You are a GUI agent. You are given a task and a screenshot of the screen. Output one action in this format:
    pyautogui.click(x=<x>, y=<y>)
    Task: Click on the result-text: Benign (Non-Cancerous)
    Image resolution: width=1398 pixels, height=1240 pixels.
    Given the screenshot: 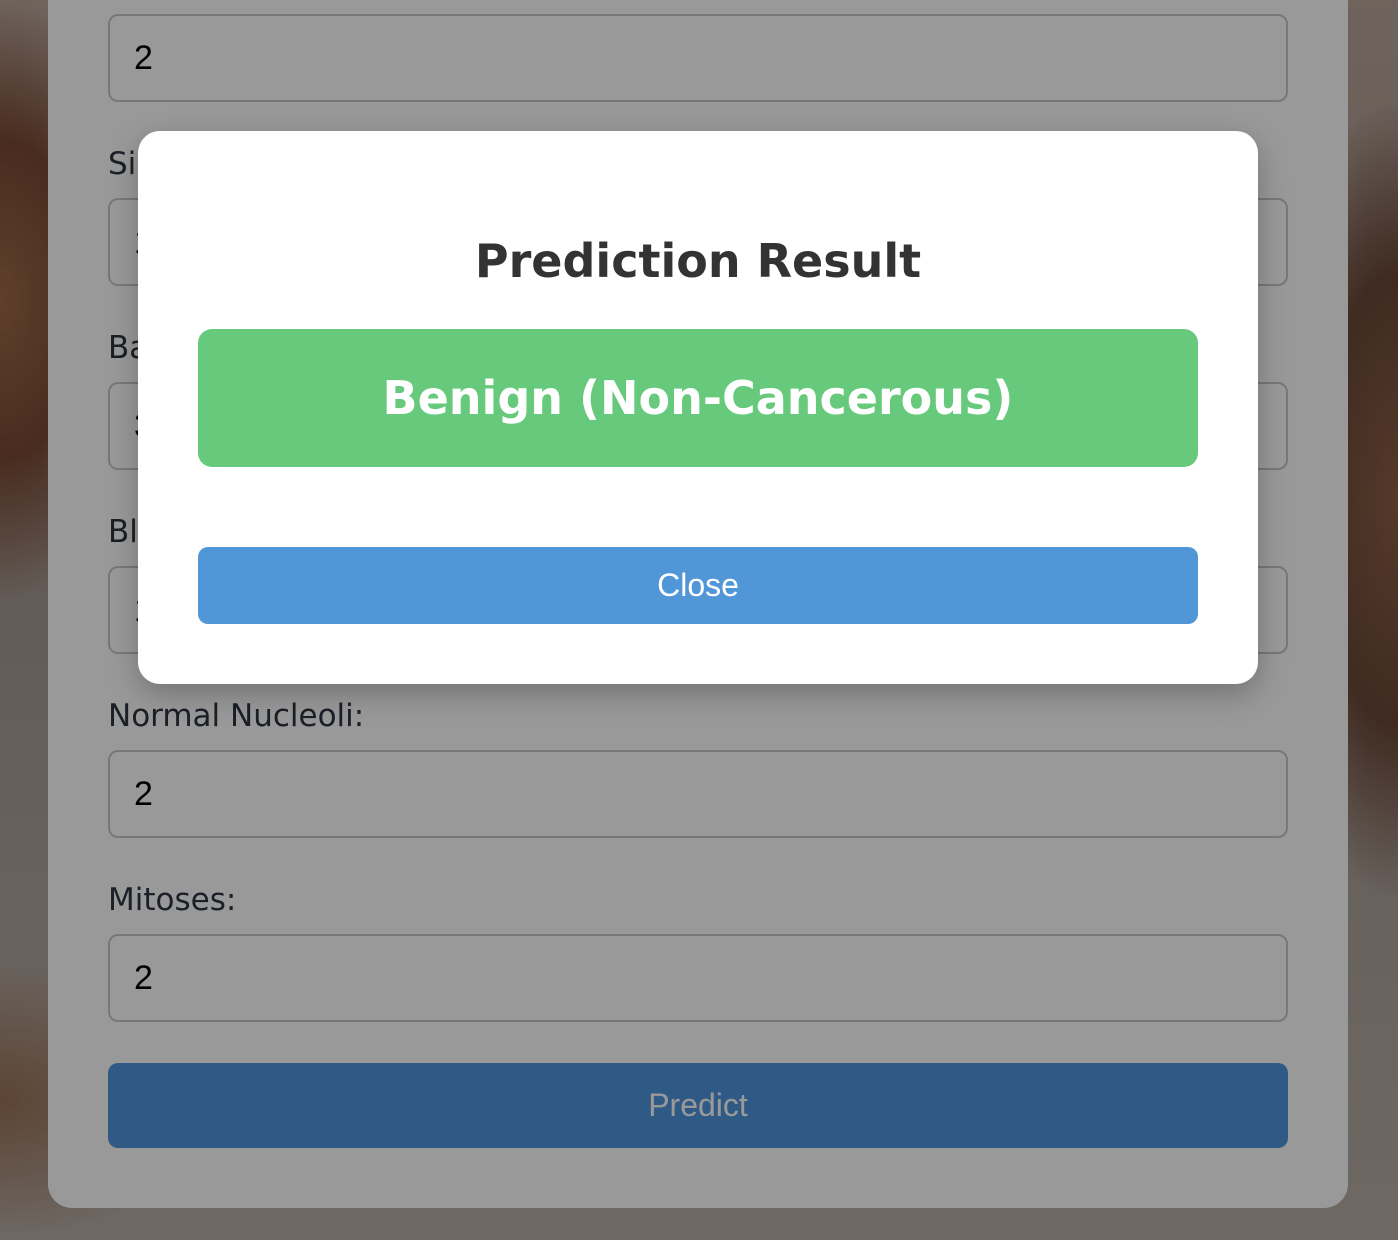 What is the action you would take?
    pyautogui.click(x=698, y=398)
    